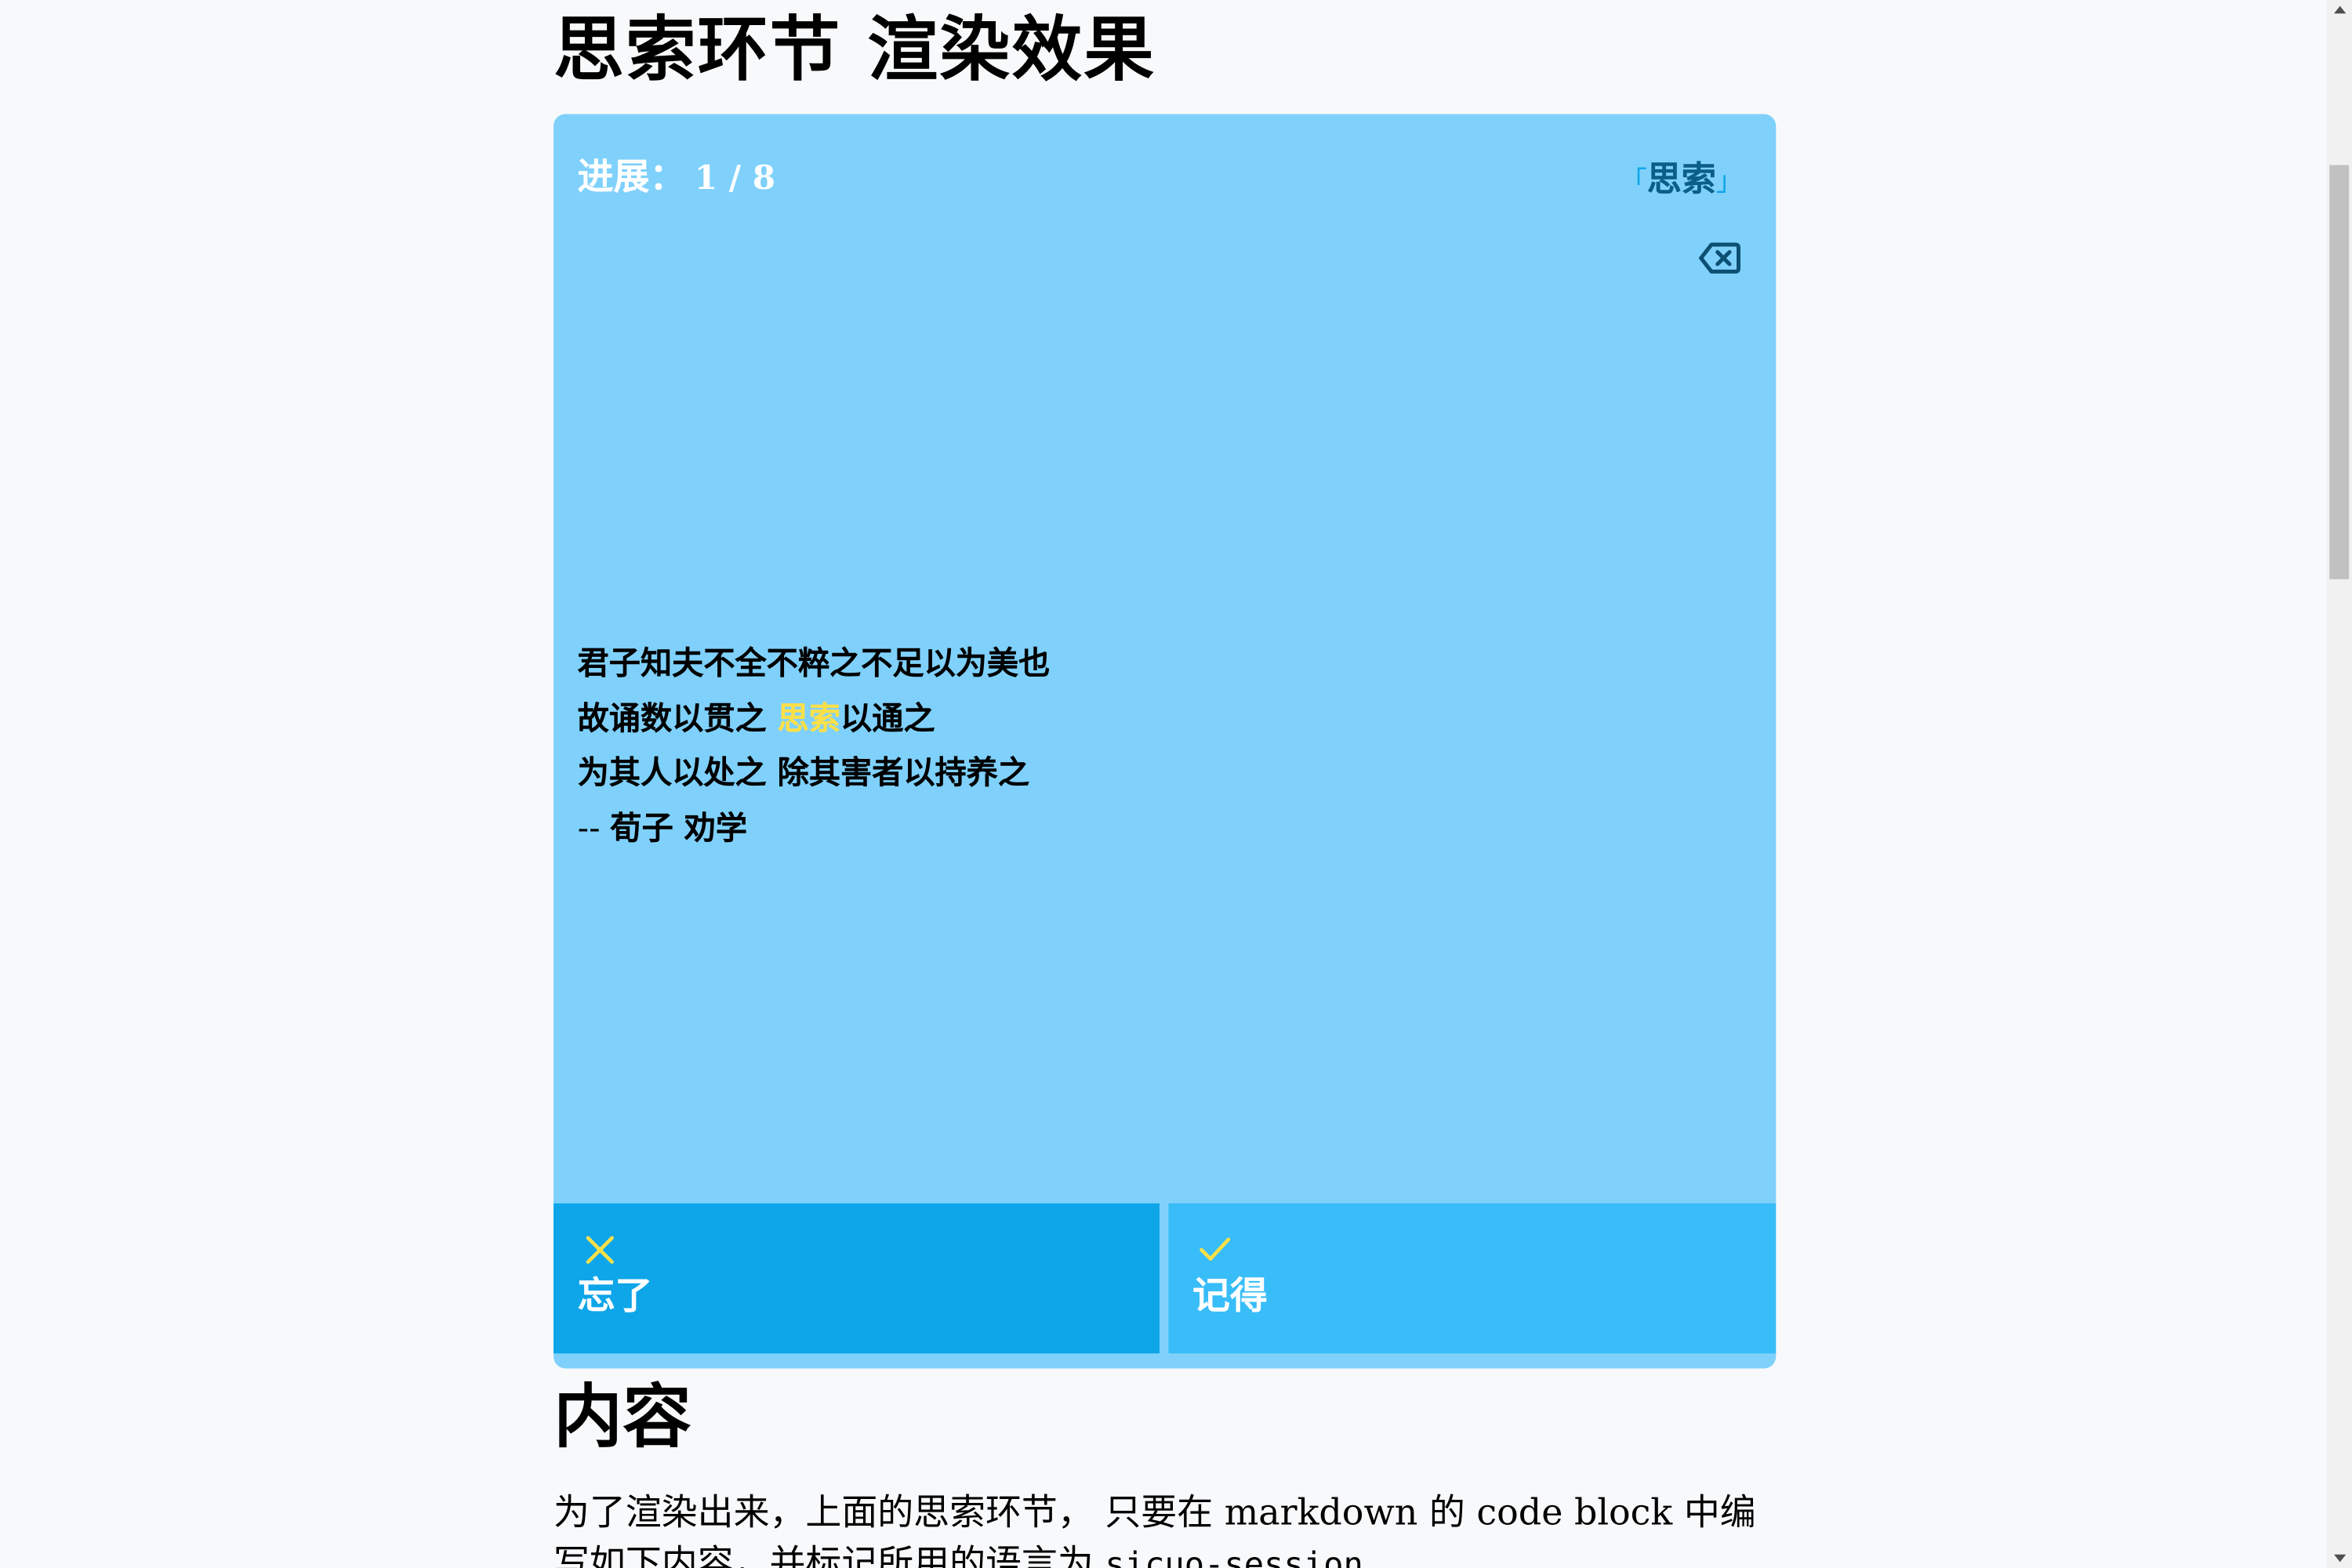  What do you see at coordinates (2339, 372) in the screenshot?
I see `scrollbar-thumb` at bounding box center [2339, 372].